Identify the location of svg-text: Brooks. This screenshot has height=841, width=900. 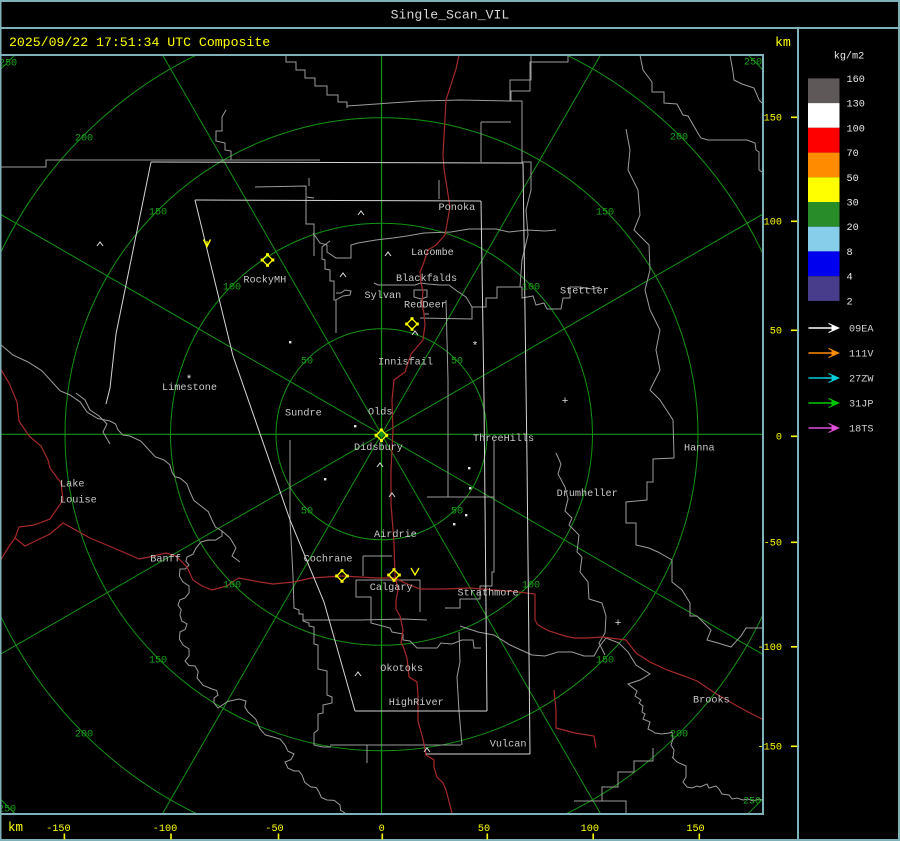
(711, 701).